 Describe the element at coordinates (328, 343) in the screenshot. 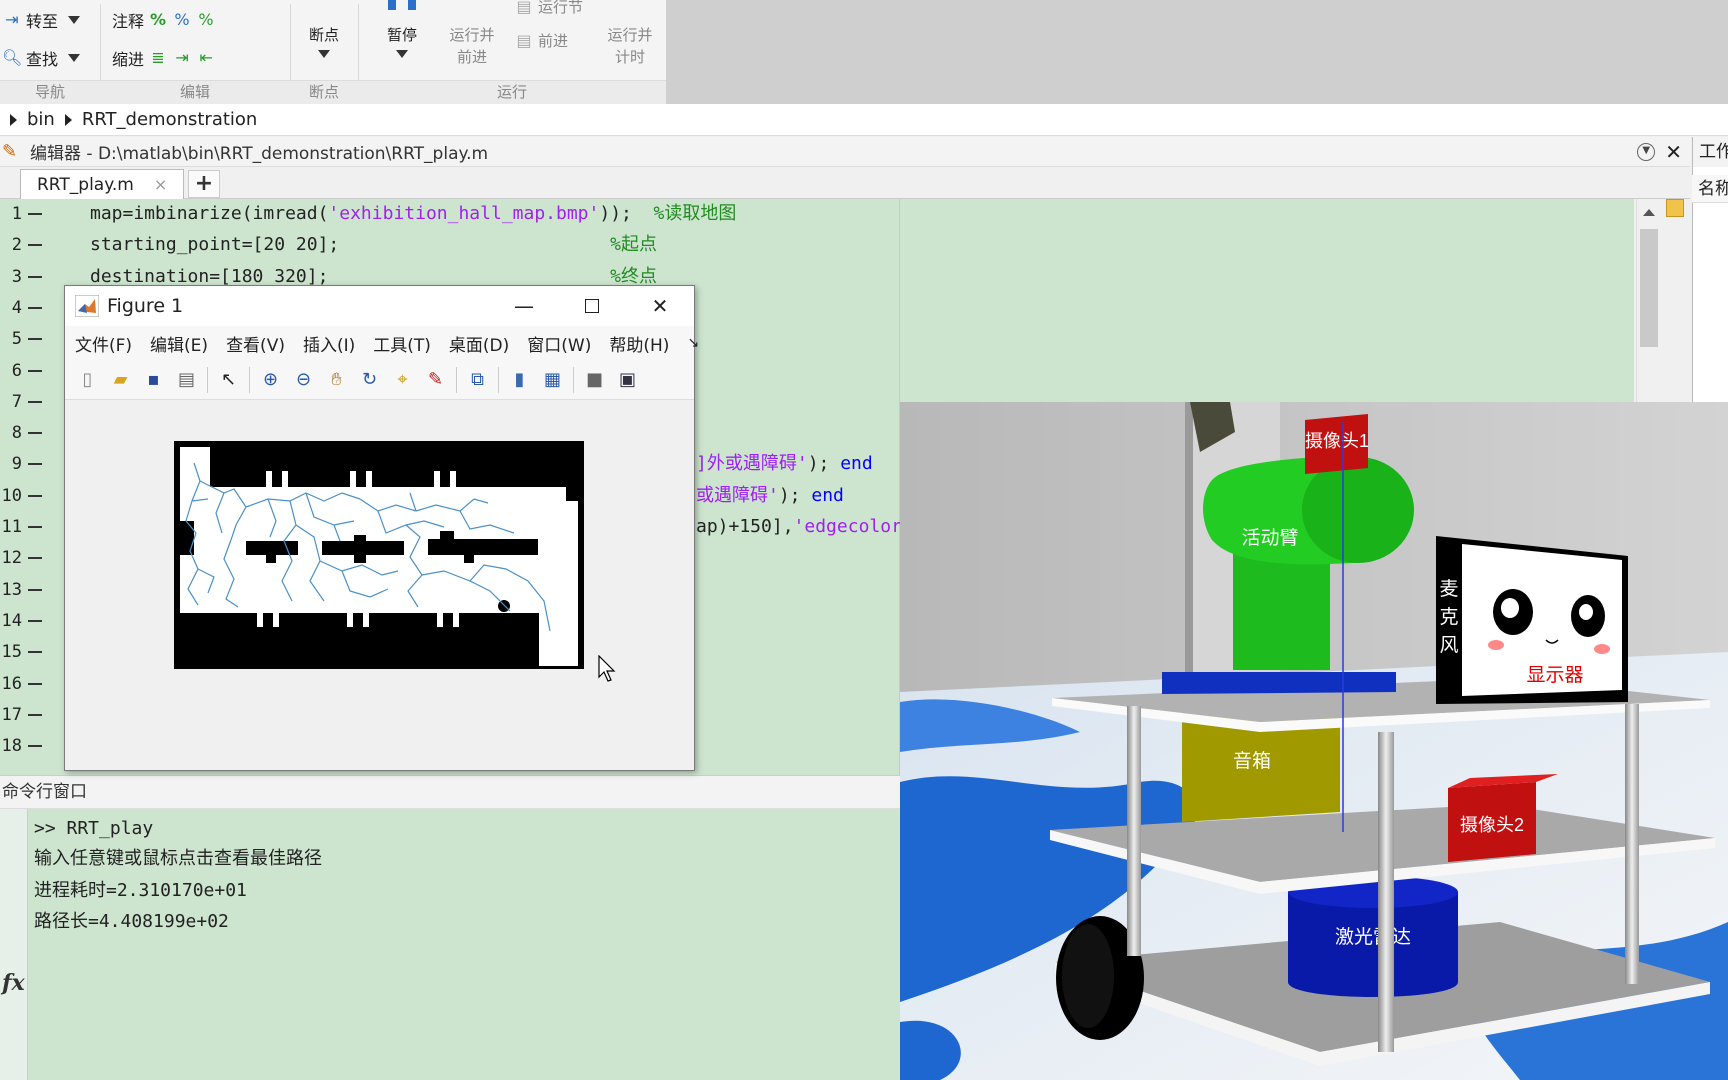

I see `menu-insert: 插入(I)` at that location.